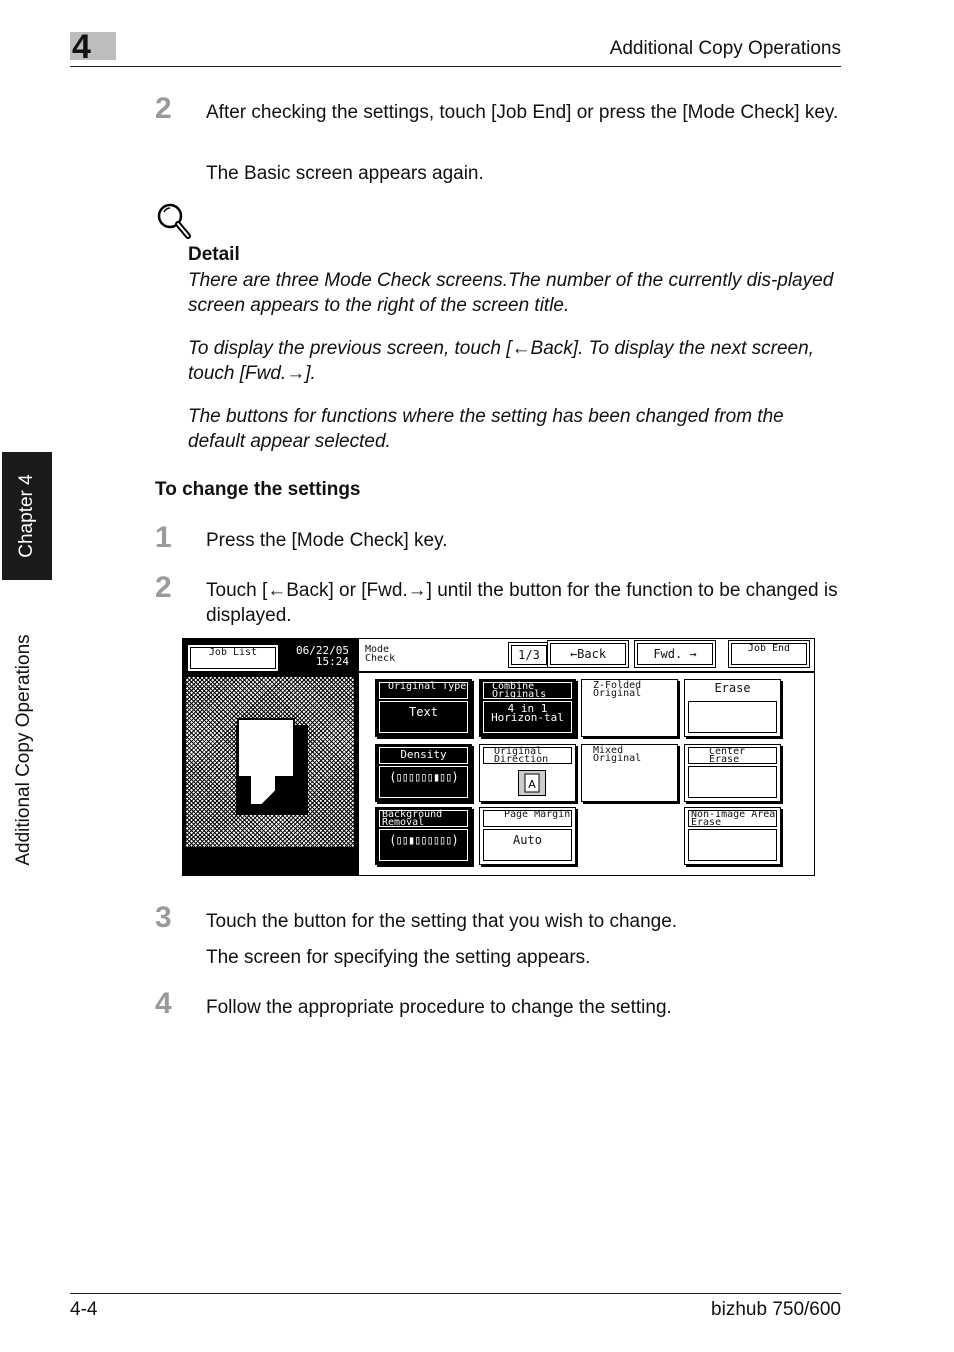  What do you see at coordinates (163, 917) in the screenshot?
I see `step-number: 3` at bounding box center [163, 917].